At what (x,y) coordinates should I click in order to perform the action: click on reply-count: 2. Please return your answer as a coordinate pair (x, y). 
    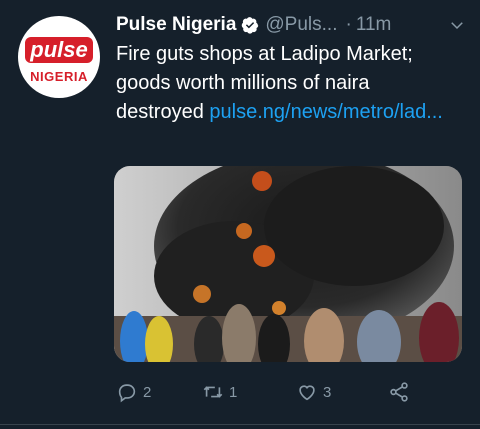
    Looking at the image, I should click on (147, 392).